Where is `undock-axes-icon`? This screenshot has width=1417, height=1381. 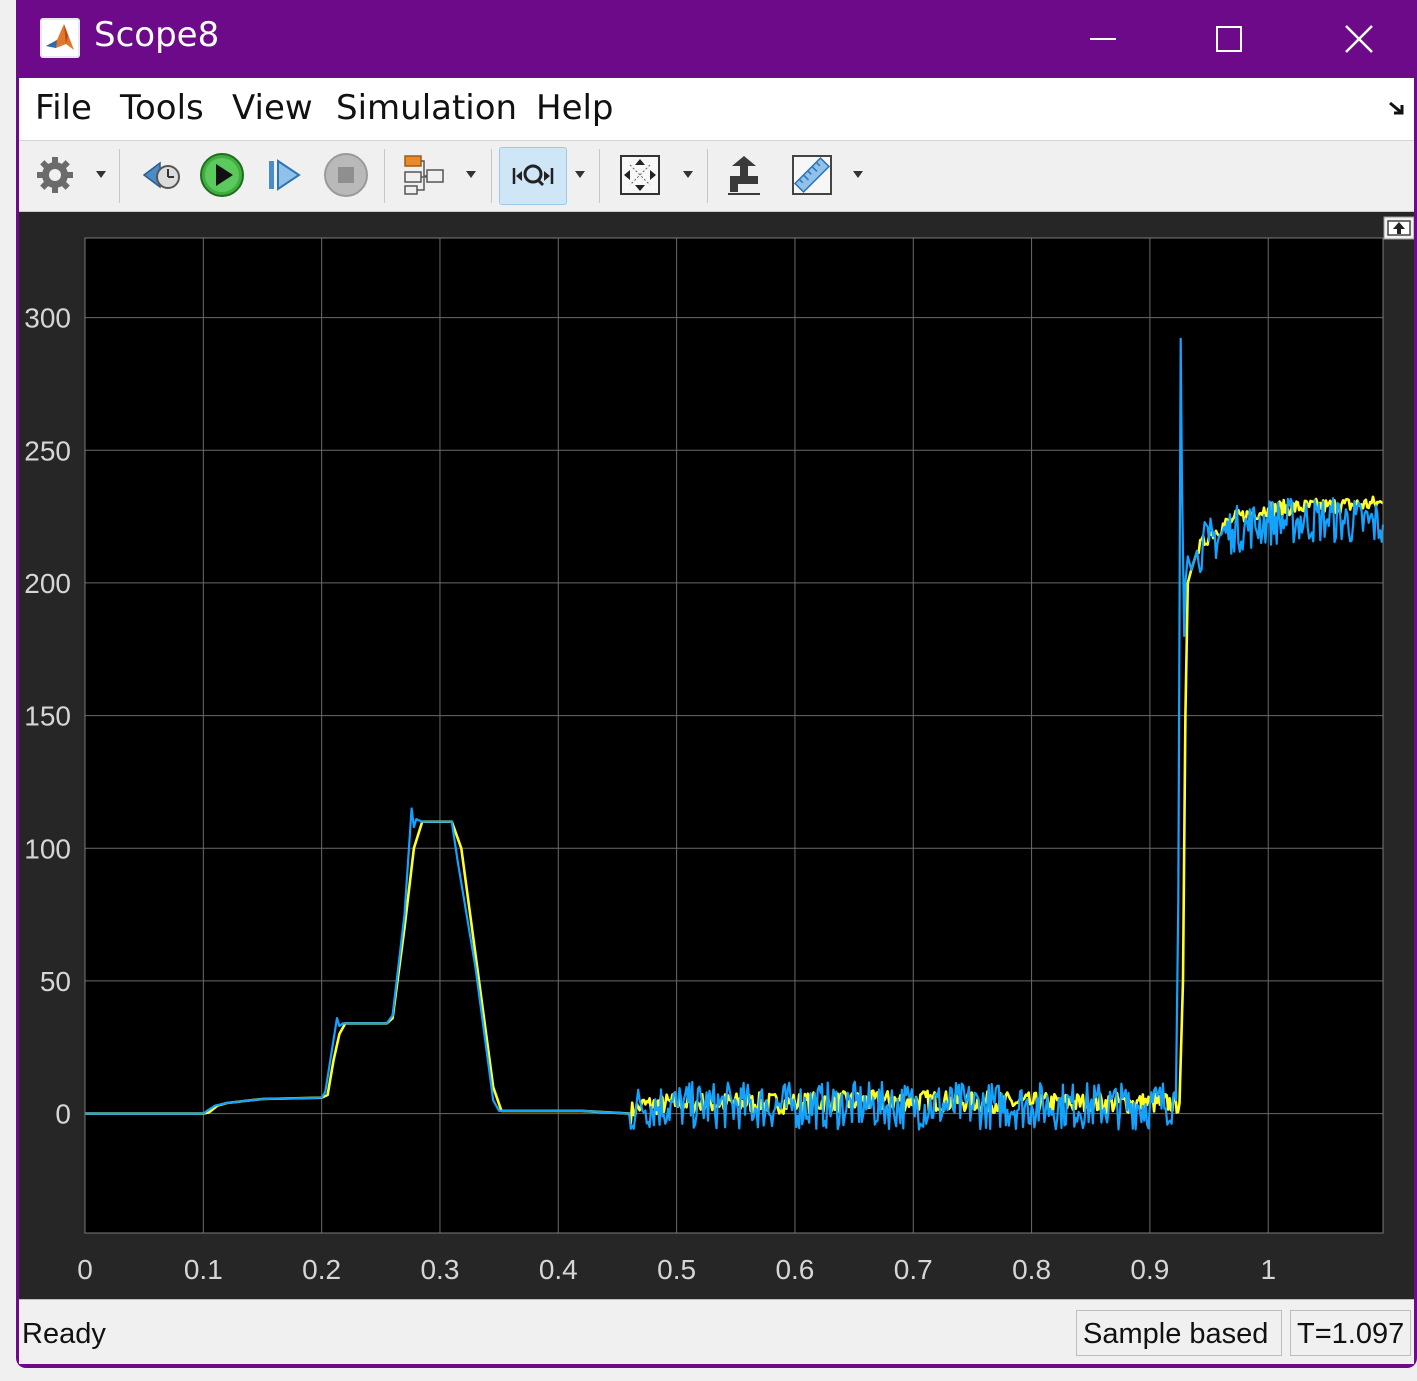 undock-axes-icon is located at coordinates (1399, 228).